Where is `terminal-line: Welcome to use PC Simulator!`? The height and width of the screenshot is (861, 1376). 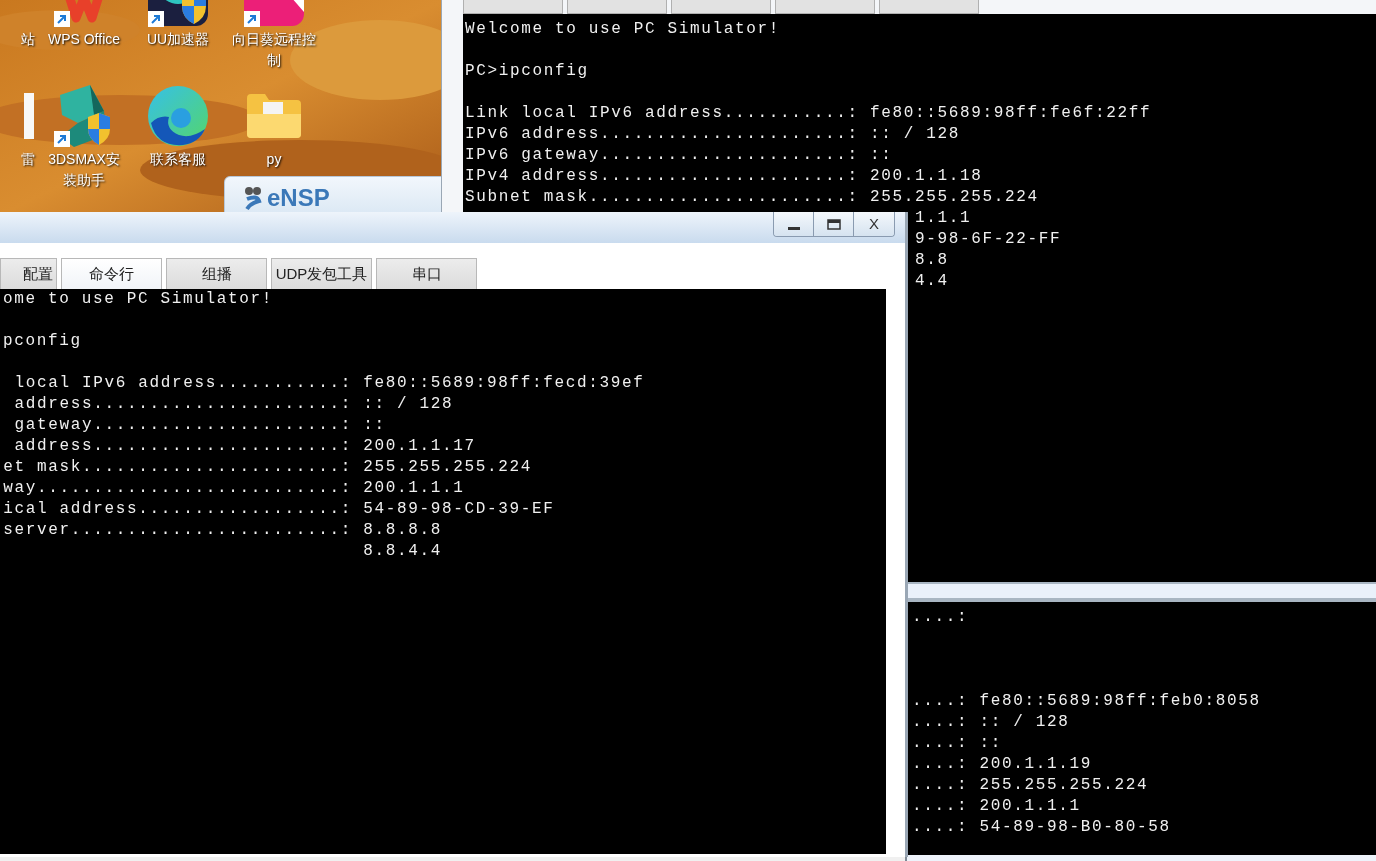
terminal-line: Welcome to use PC Simulator! is located at coordinates (623, 29).